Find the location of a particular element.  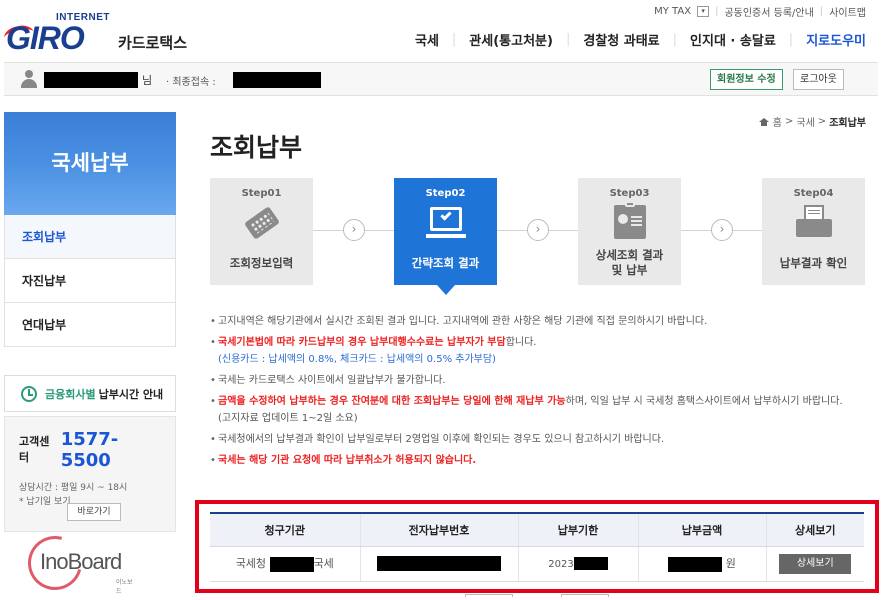

col-agency: 청구기관 is located at coordinates (285, 529).